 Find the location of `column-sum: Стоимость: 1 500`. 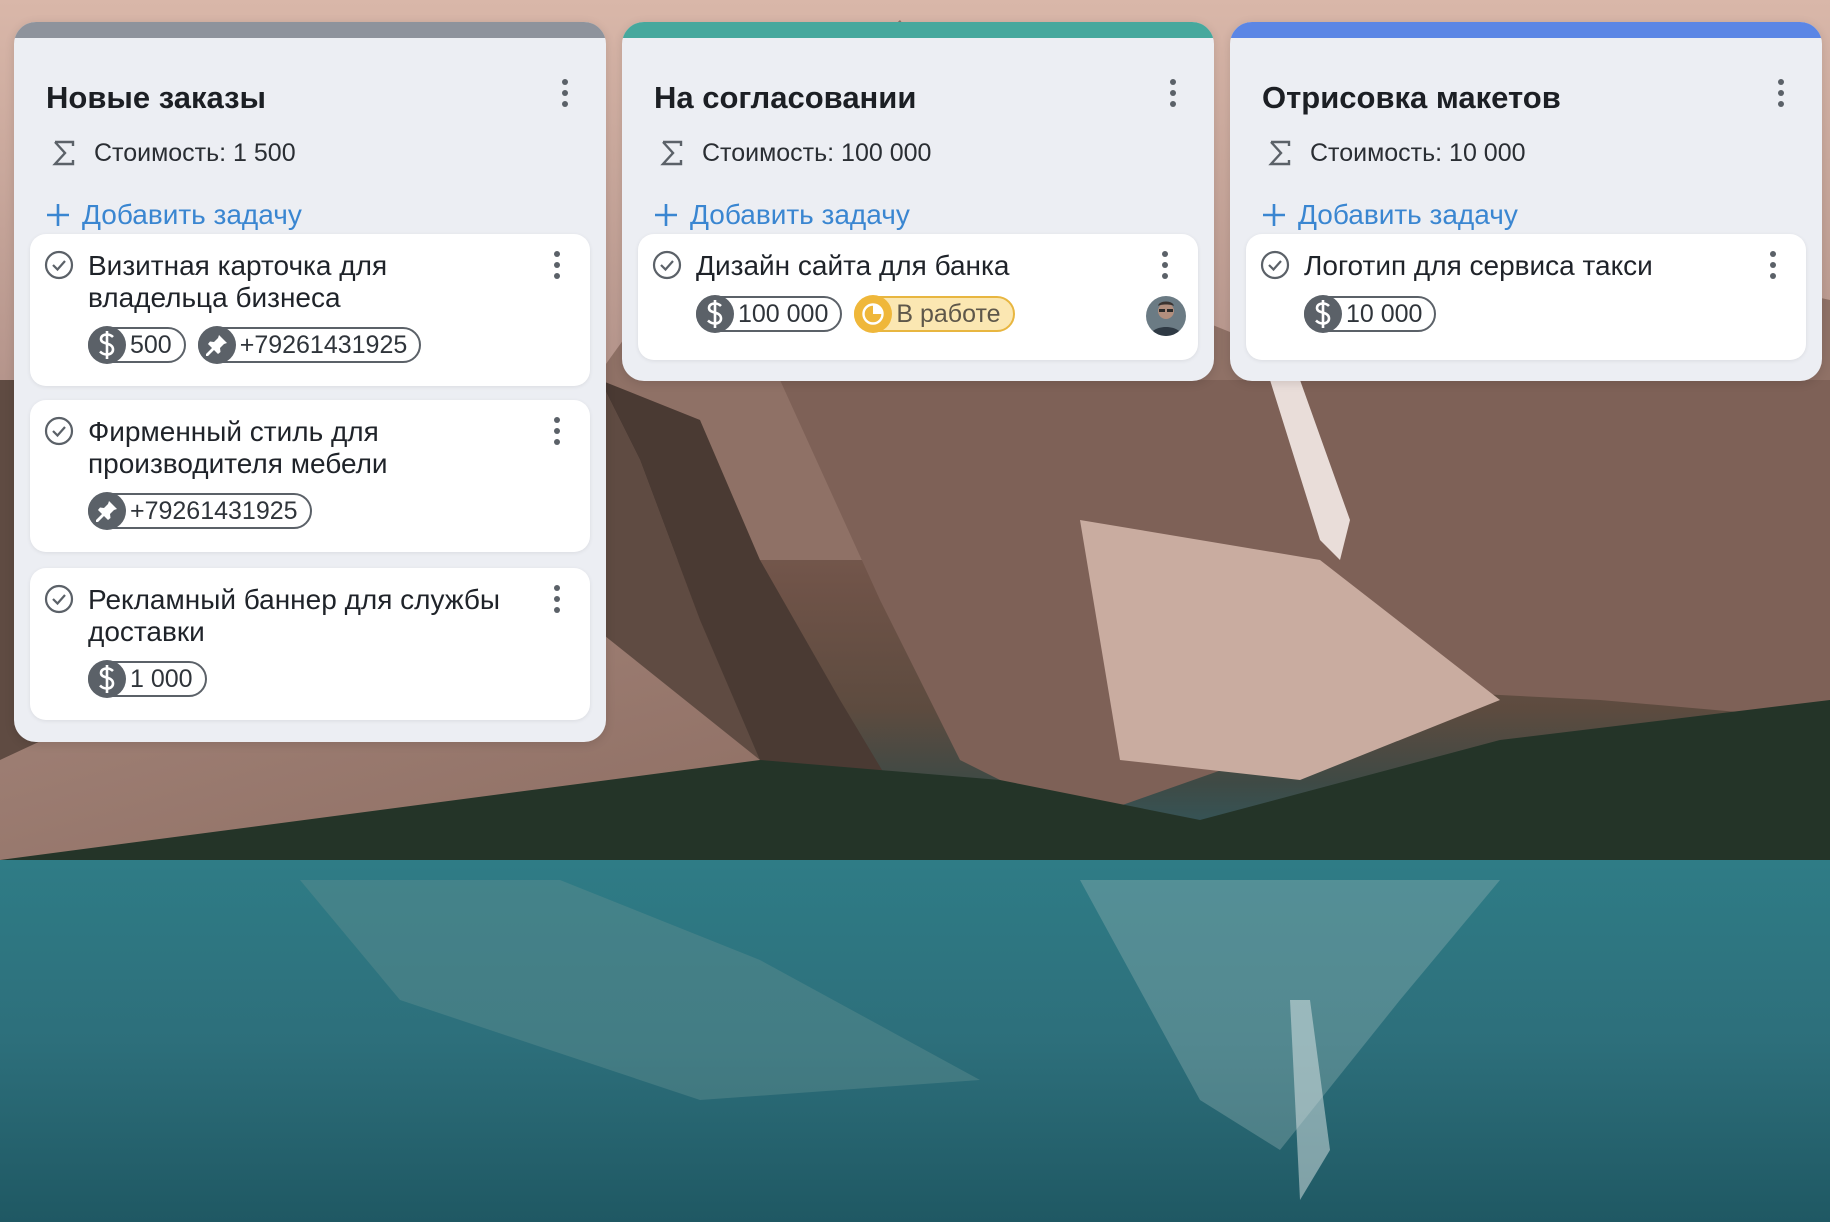

column-sum: Стоимость: 1 500 is located at coordinates (310, 153).